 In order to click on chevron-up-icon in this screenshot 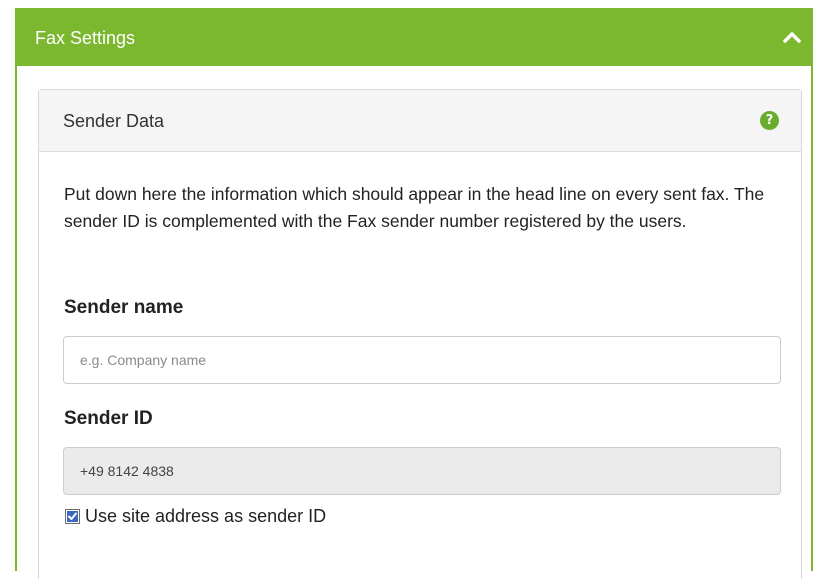, I will do `click(792, 37)`.